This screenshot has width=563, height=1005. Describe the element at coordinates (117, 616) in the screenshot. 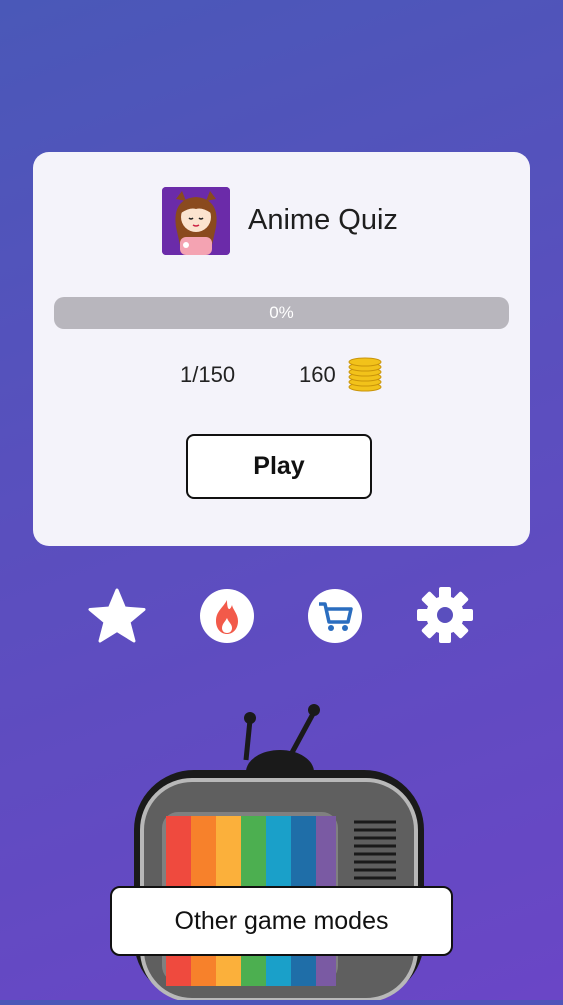

I see `star-icon` at that location.